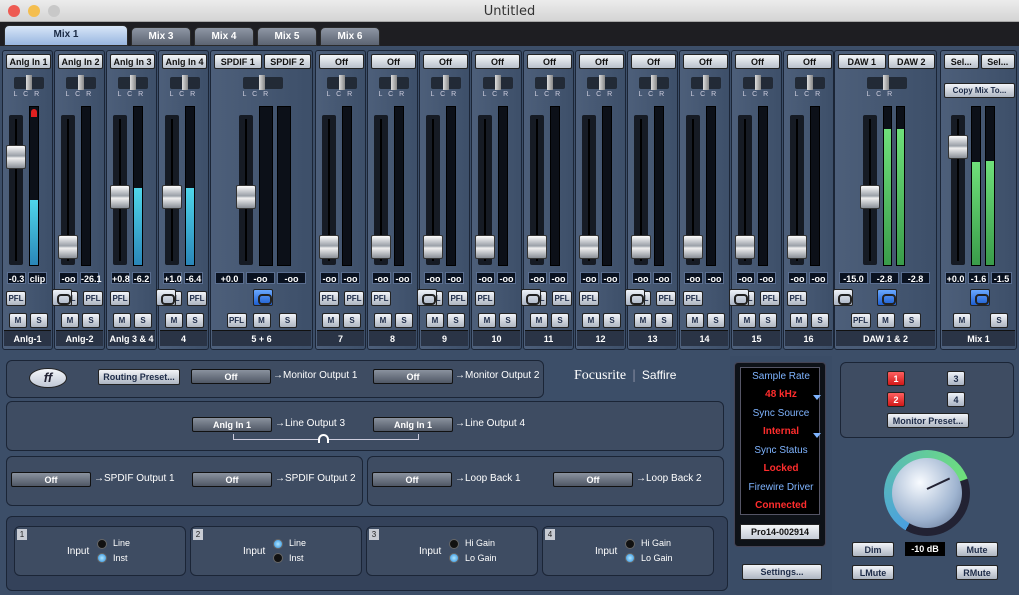 The width and height of the screenshot is (1019, 595). Describe the element at coordinates (413, 376) in the screenshot. I see `monitor-output-2-select: Off` at that location.